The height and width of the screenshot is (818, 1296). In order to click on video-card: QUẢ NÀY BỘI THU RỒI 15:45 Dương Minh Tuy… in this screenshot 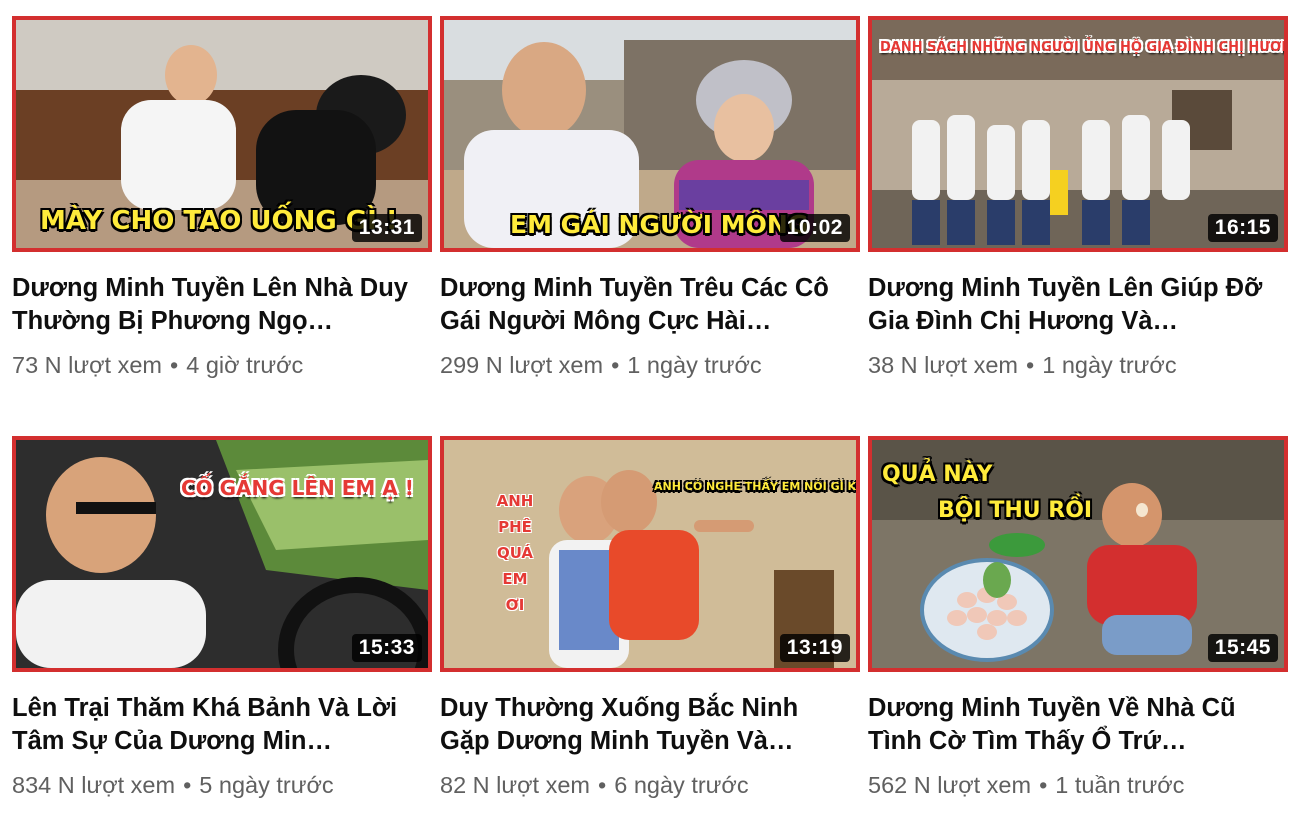, I will do `click(1078, 617)`.